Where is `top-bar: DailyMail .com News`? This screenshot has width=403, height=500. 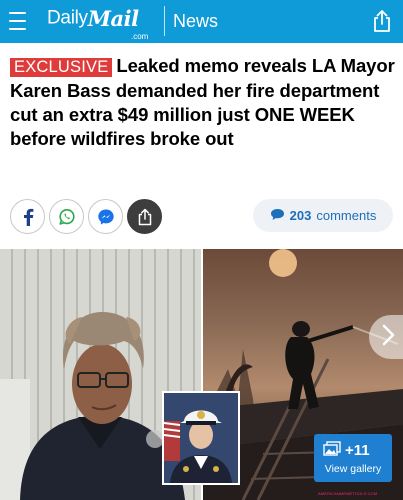
top-bar: DailyMail .com News is located at coordinates (201, 21).